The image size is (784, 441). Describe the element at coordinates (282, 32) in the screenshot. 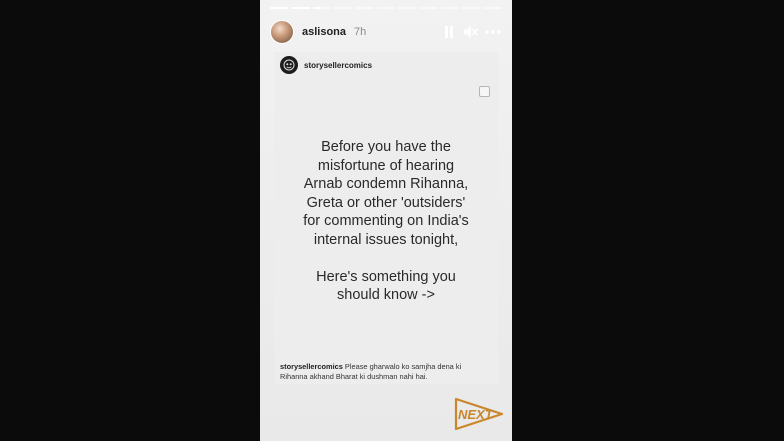

I see `profile-avatar` at that location.